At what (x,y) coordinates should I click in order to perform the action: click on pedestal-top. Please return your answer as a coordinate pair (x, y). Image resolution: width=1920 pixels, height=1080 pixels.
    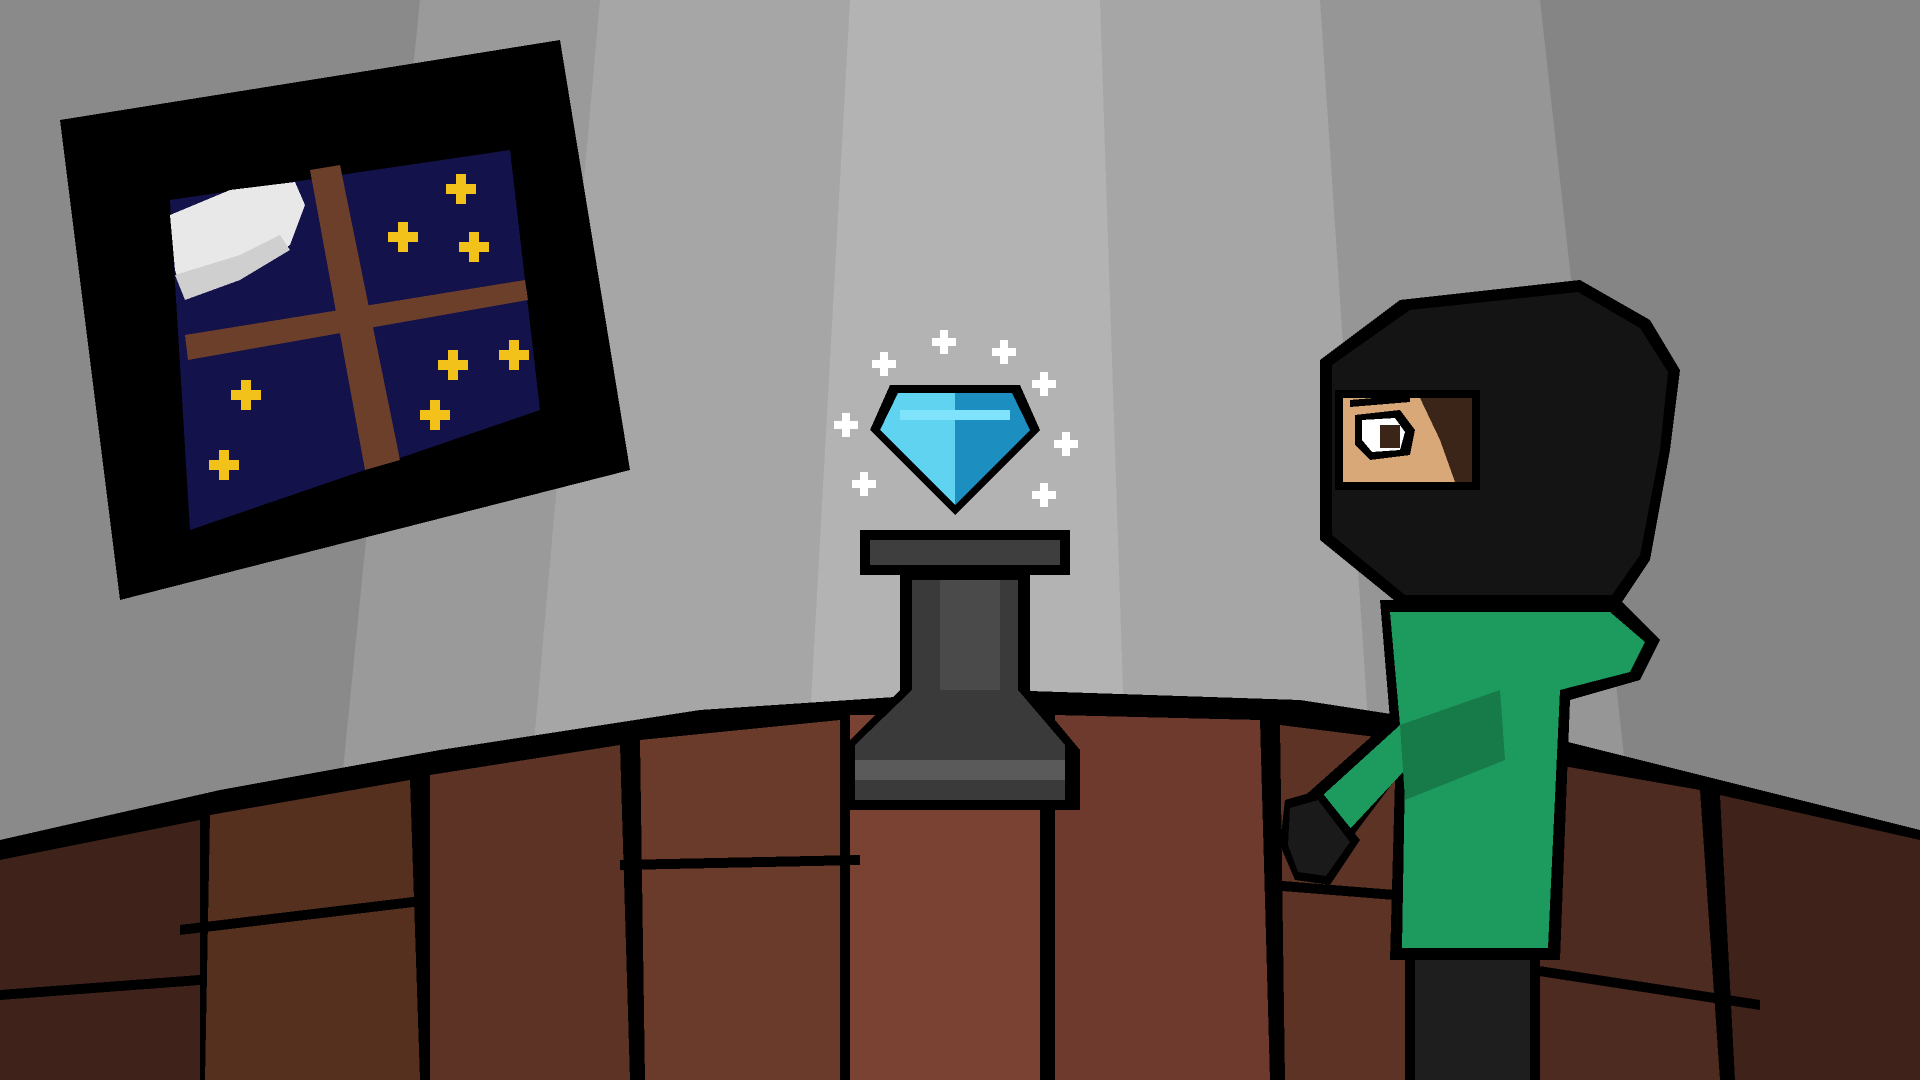
    Looking at the image, I should click on (965, 552).